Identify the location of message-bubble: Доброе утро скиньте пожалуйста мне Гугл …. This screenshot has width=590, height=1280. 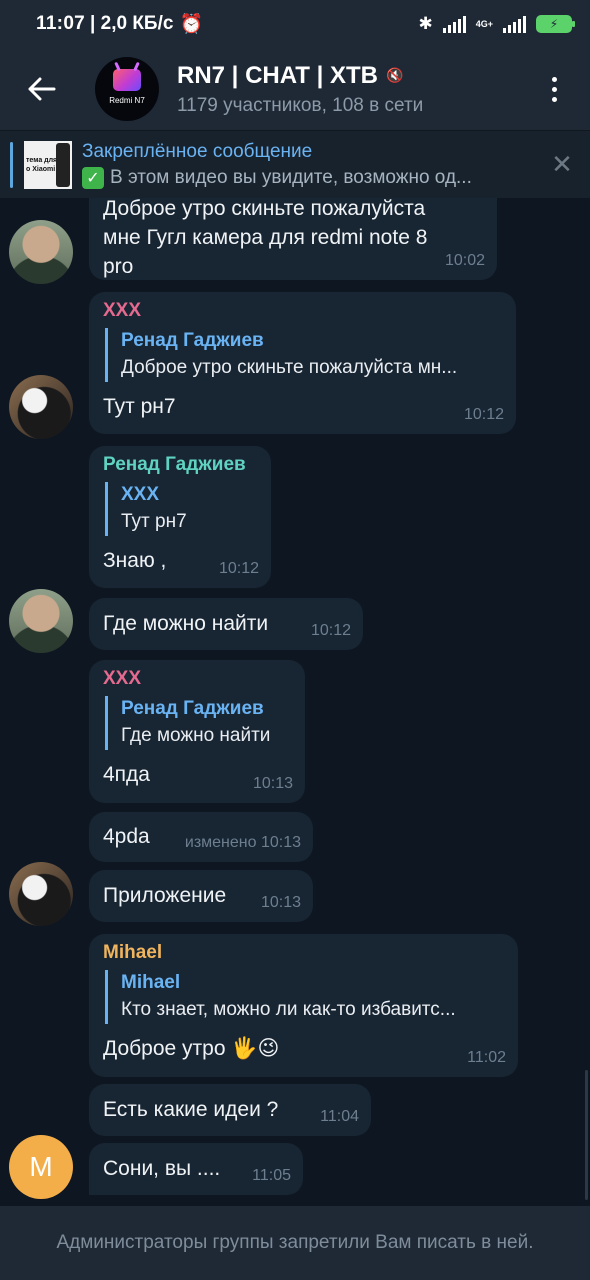
(293, 239).